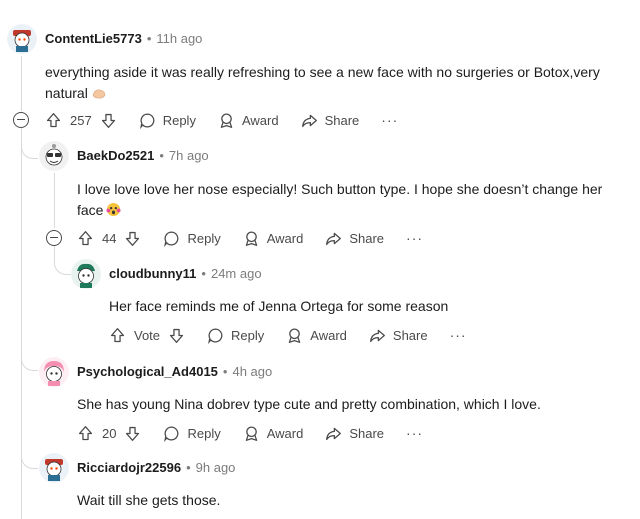 This screenshot has width=640, height=519. Describe the element at coordinates (93, 38) in the screenshot. I see `username: ContentLie5773` at that location.